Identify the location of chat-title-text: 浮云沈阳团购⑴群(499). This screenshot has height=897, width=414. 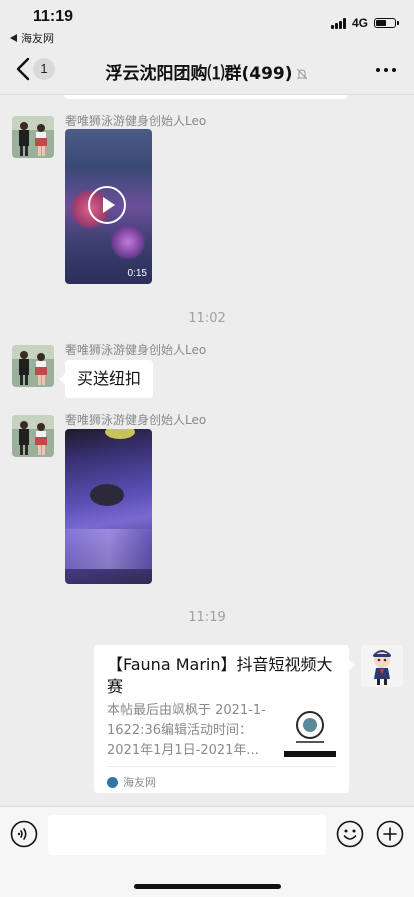
(199, 74).